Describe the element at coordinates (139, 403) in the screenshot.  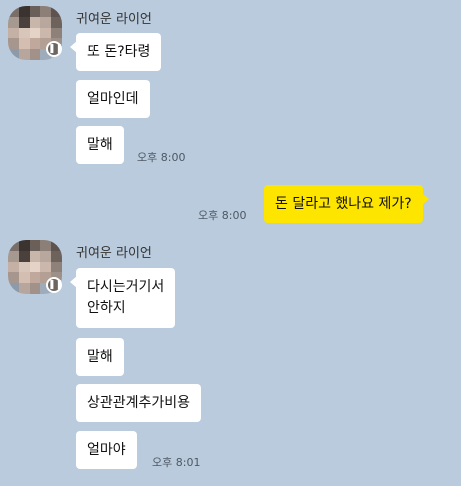
I see `message-bubble: 상관관계추가비용` at that location.